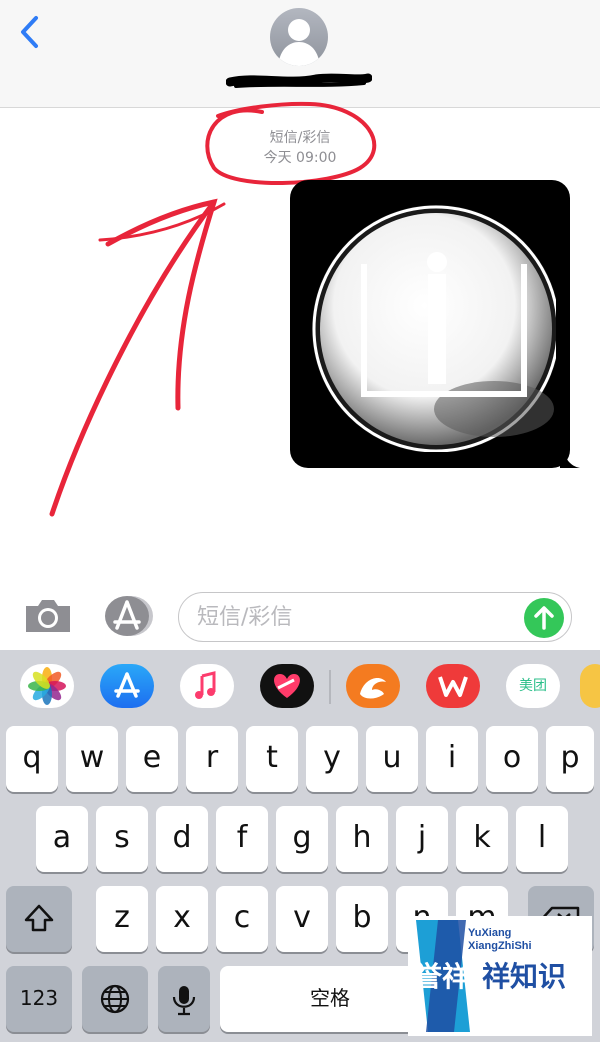 The height and width of the screenshot is (1042, 600). I want to click on shift-arrow-icon, so click(39, 918).